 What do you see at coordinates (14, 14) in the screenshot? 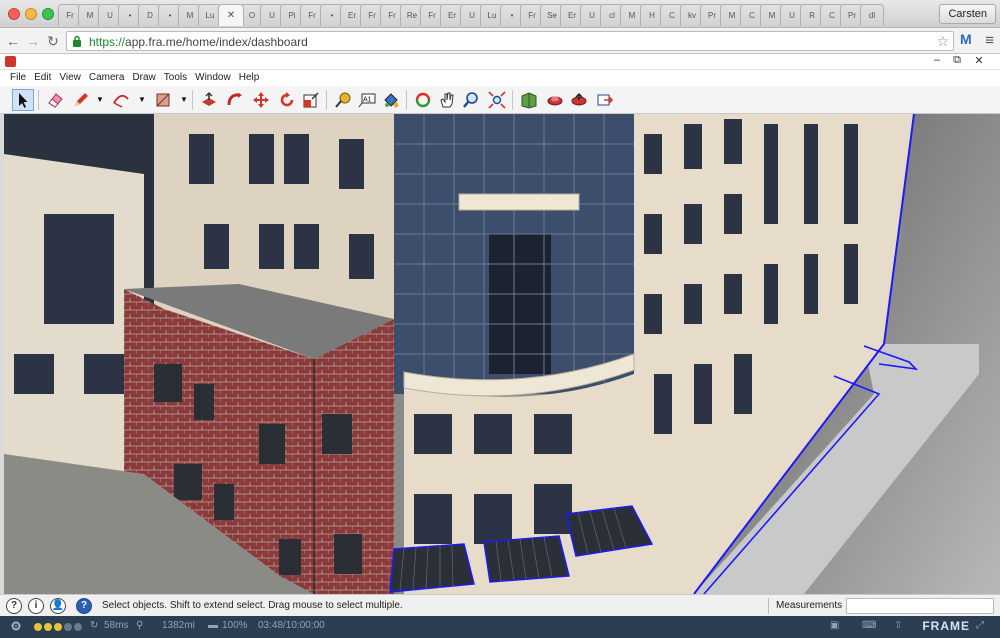
I see `close-window-button` at bounding box center [14, 14].